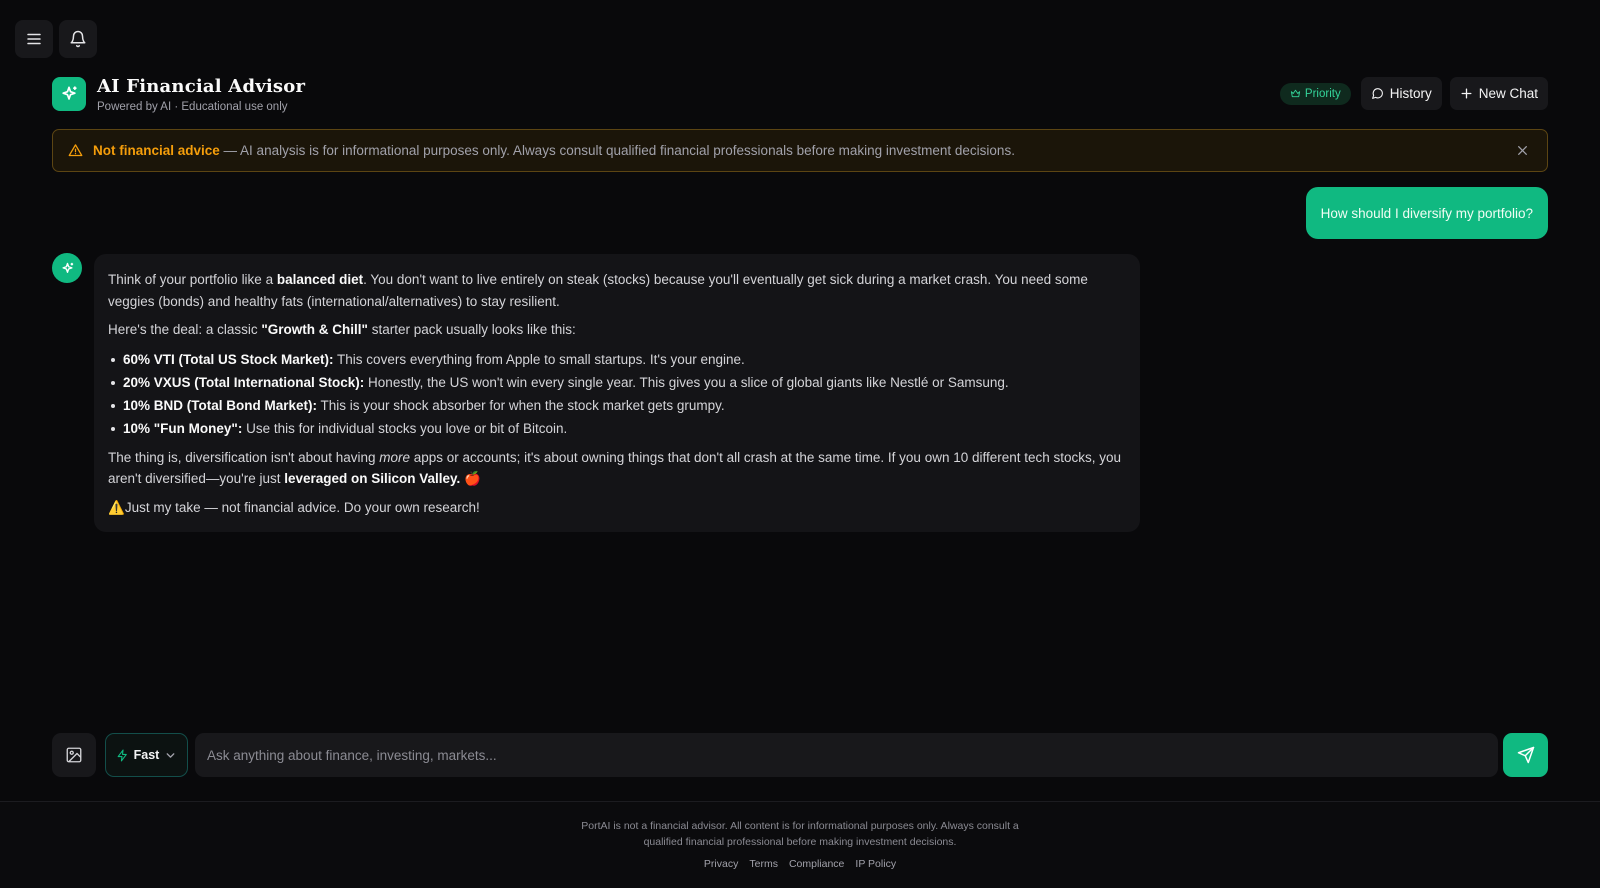 The image size is (1600, 888). What do you see at coordinates (1508, 93) in the screenshot?
I see `new-chat-label: New Chat` at bounding box center [1508, 93].